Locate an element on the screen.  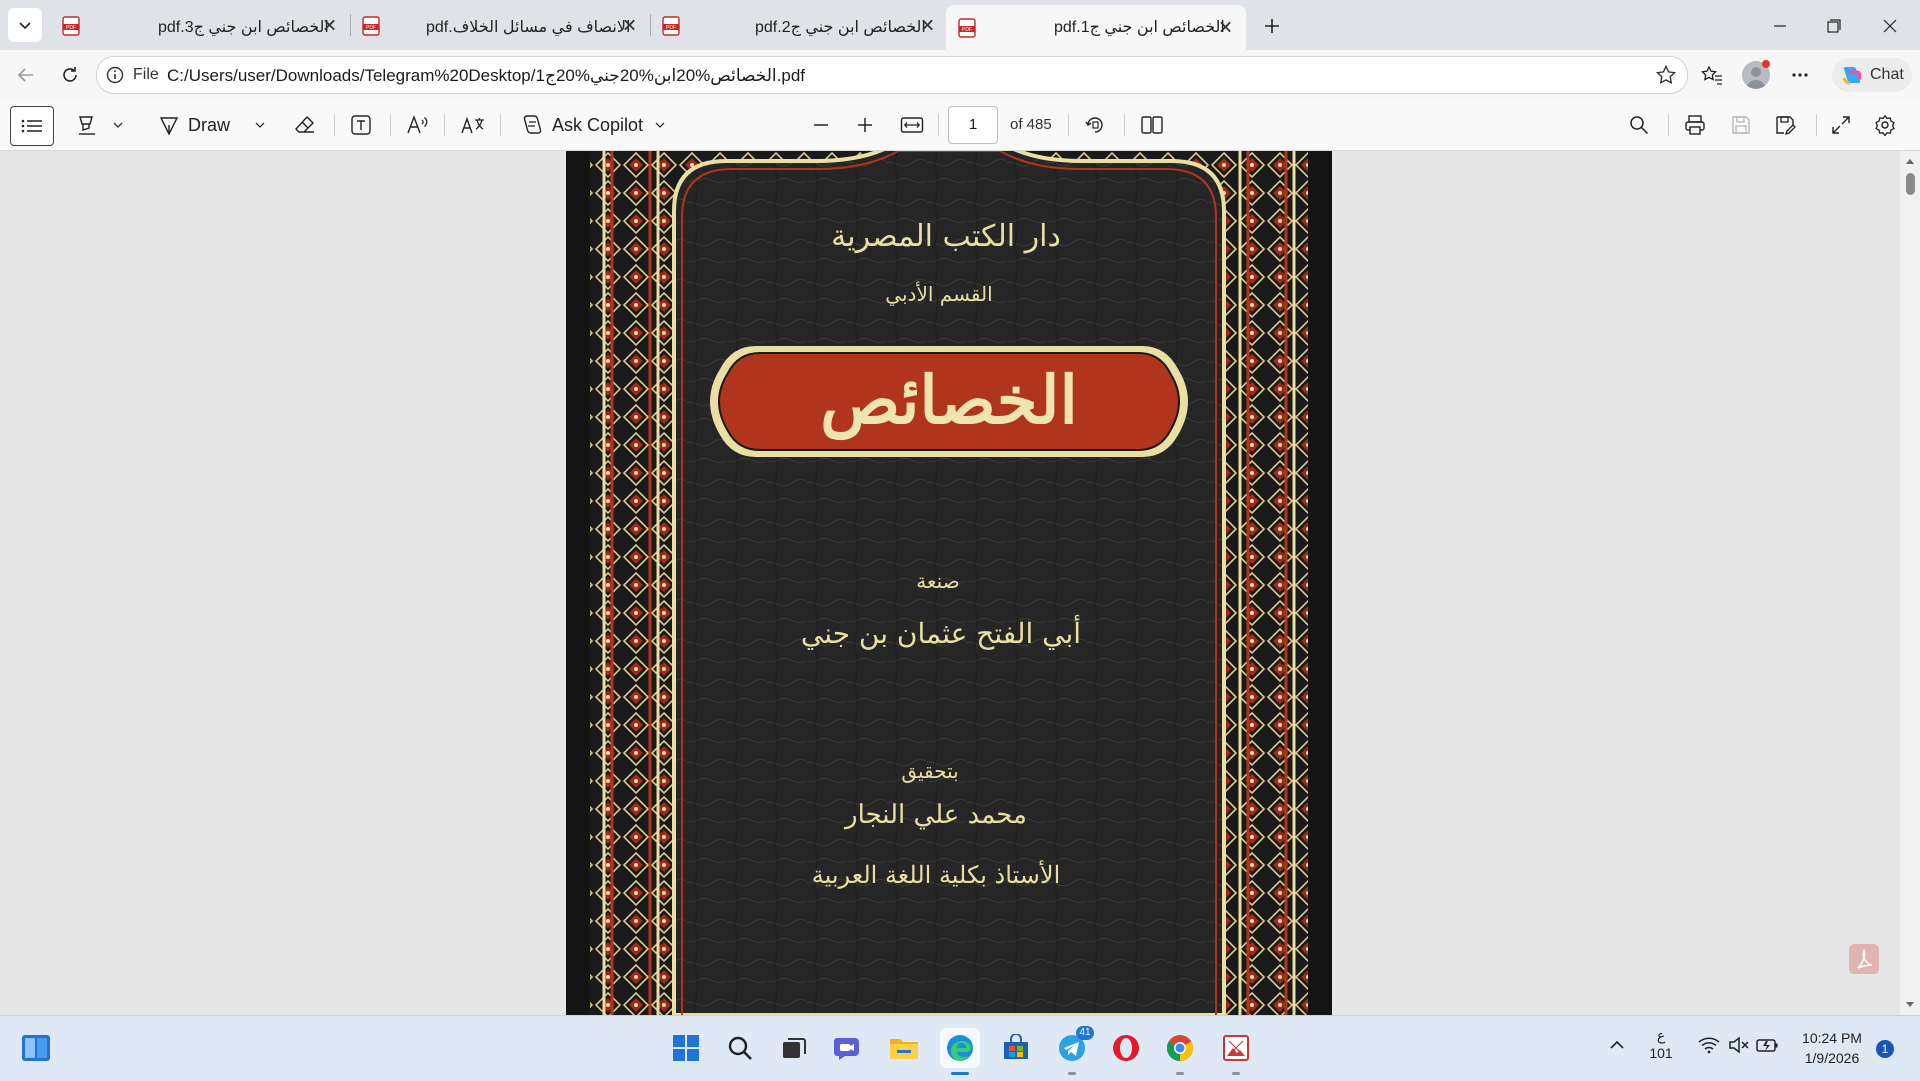
notification-count-badge: 1 is located at coordinates (1885, 1049).